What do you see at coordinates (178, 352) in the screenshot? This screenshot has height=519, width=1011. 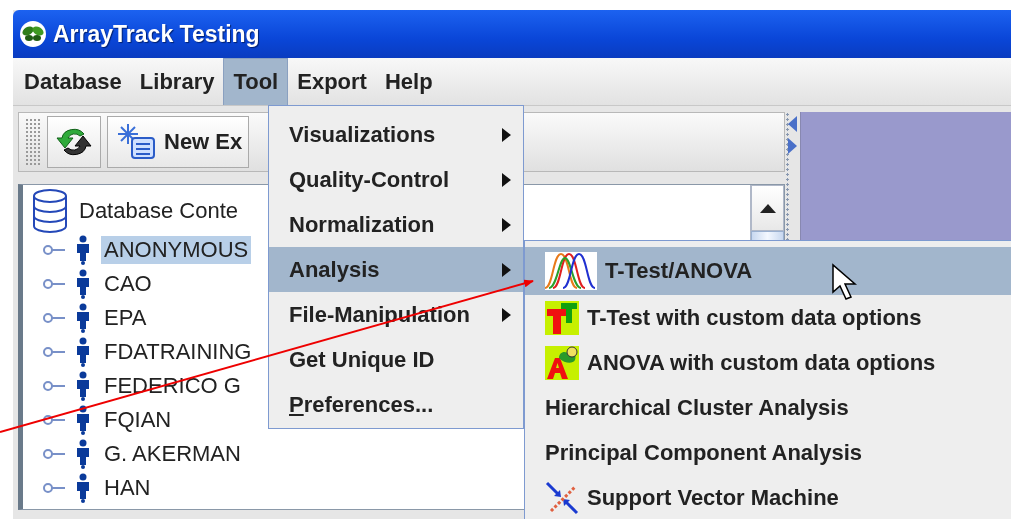 I see `tree-item: FDATRAINING` at bounding box center [178, 352].